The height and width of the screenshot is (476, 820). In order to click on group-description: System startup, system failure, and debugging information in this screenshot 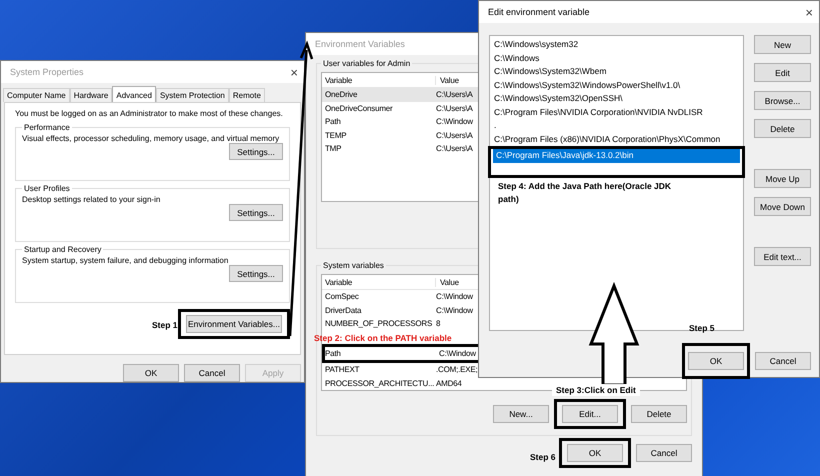, I will do `click(126, 260)`.